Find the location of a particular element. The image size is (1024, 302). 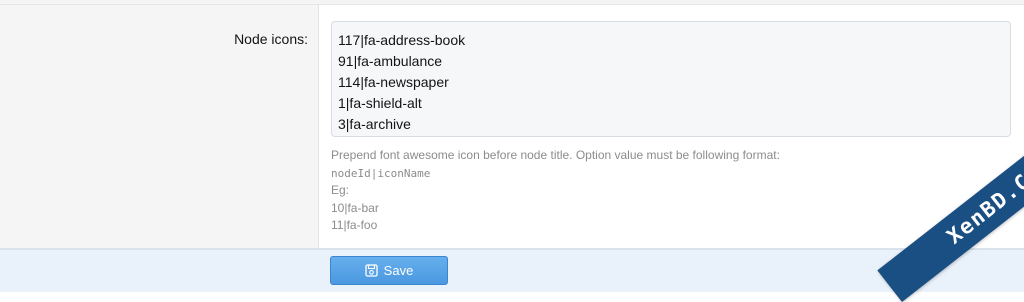

textarea-line: 1|fa-shield-alt is located at coordinates (380, 103).